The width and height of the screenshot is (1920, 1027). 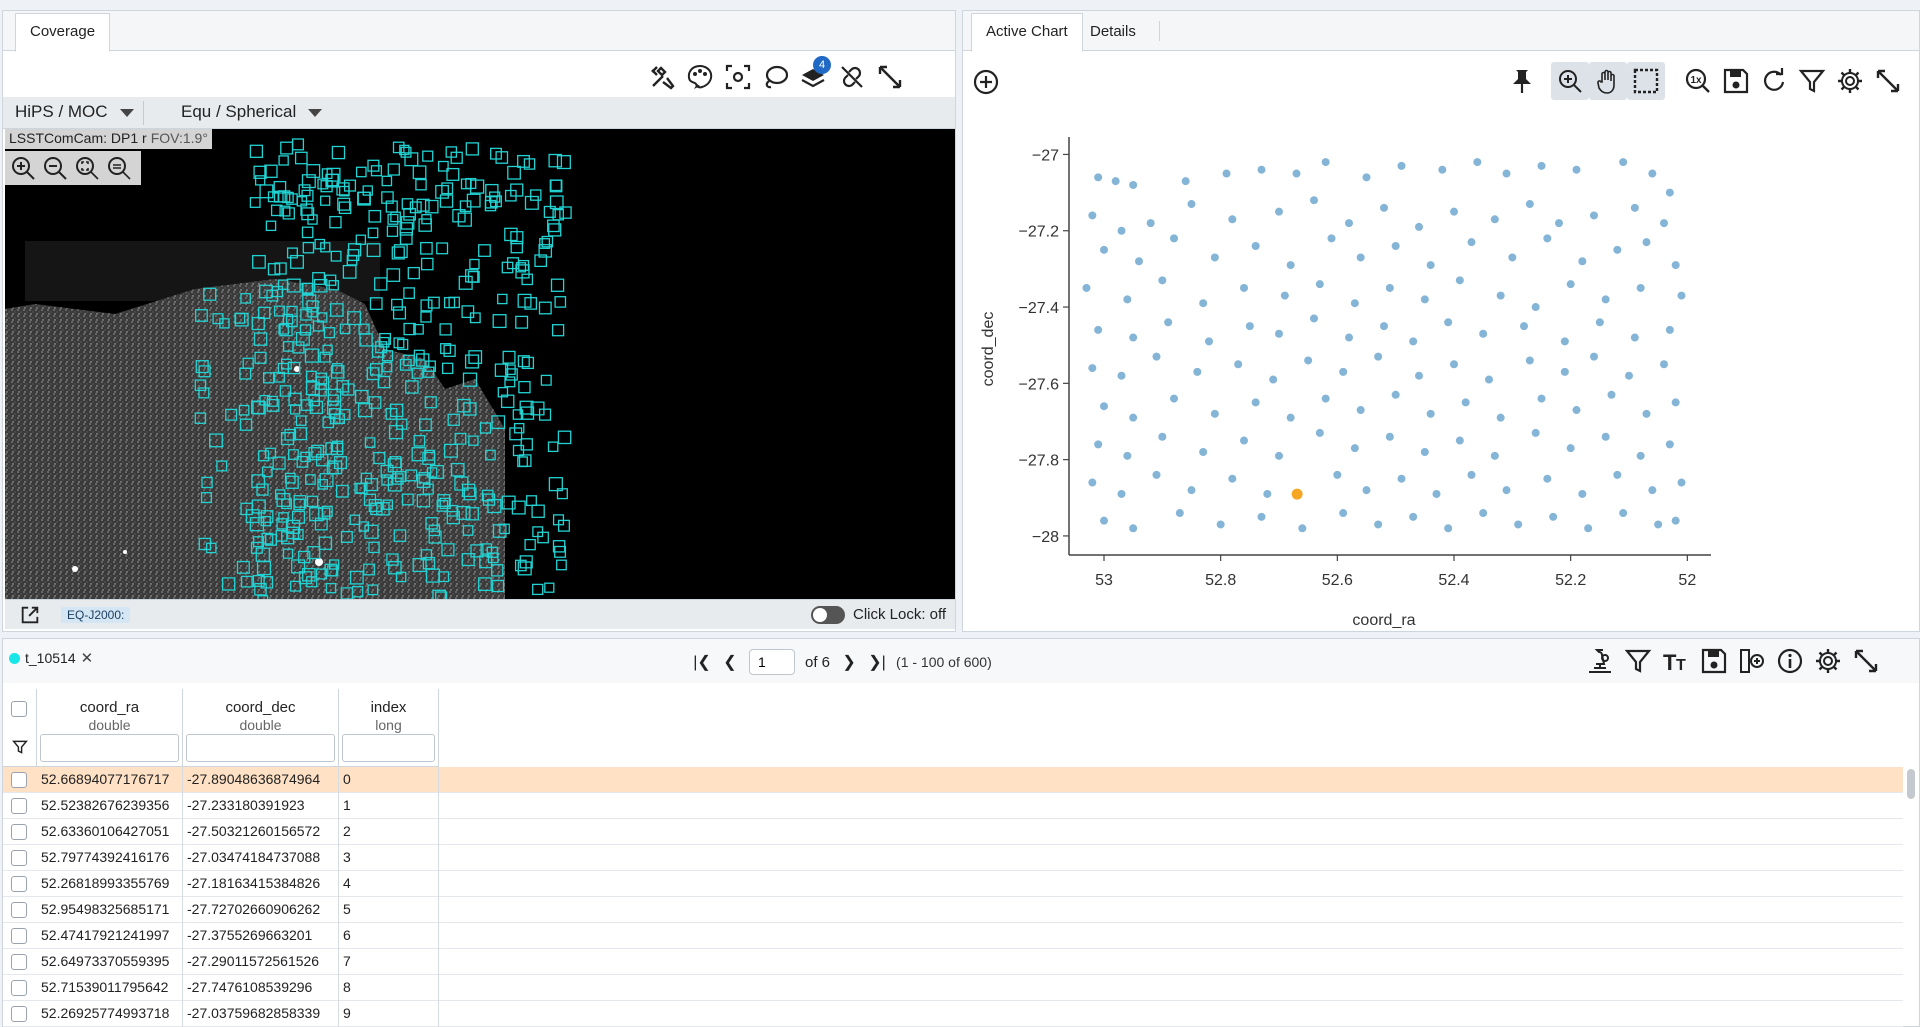 I want to click on zoom-in-icon, so click(x=23, y=168).